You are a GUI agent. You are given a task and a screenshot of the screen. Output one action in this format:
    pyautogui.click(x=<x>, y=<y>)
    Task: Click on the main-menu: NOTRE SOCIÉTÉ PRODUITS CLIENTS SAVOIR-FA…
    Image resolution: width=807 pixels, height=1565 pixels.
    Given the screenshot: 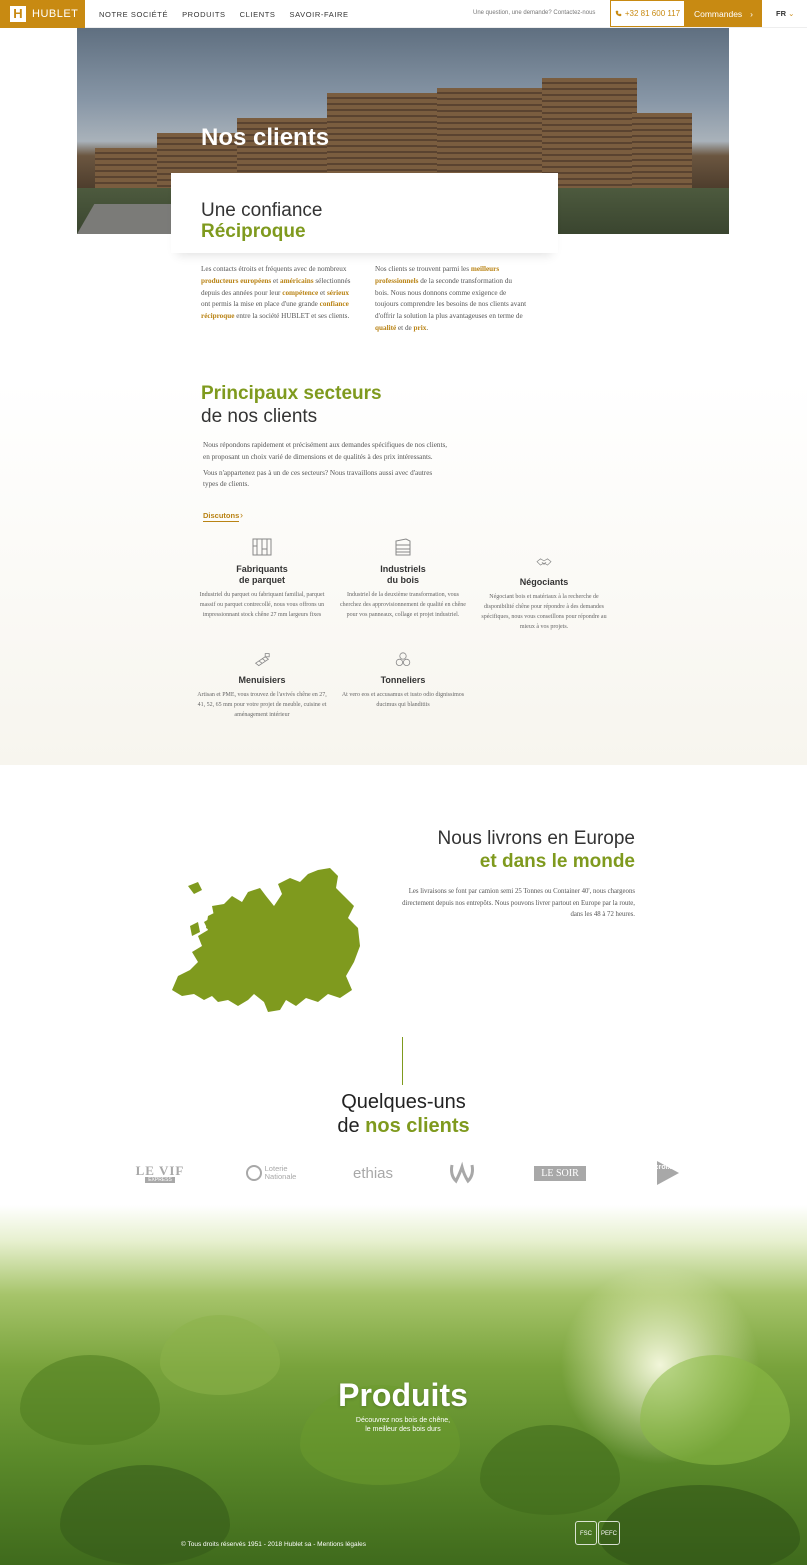 What is the action you would take?
    pyautogui.click(x=224, y=14)
    